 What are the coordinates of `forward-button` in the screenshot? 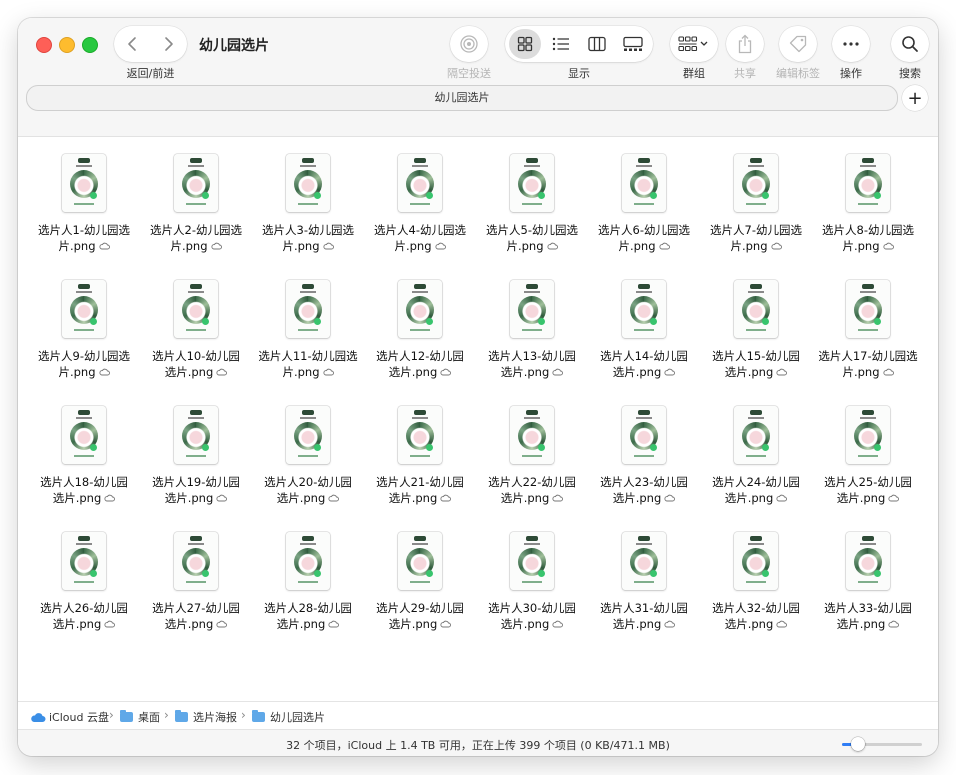 It's located at (169, 44).